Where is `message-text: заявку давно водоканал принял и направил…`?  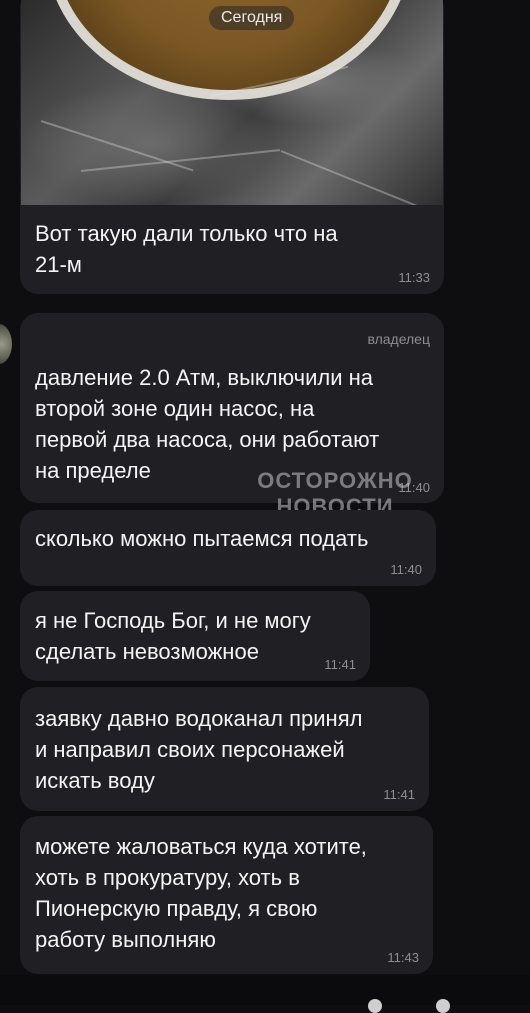 message-text: заявку давно водоканал принял и направил… is located at coordinates (199, 749).